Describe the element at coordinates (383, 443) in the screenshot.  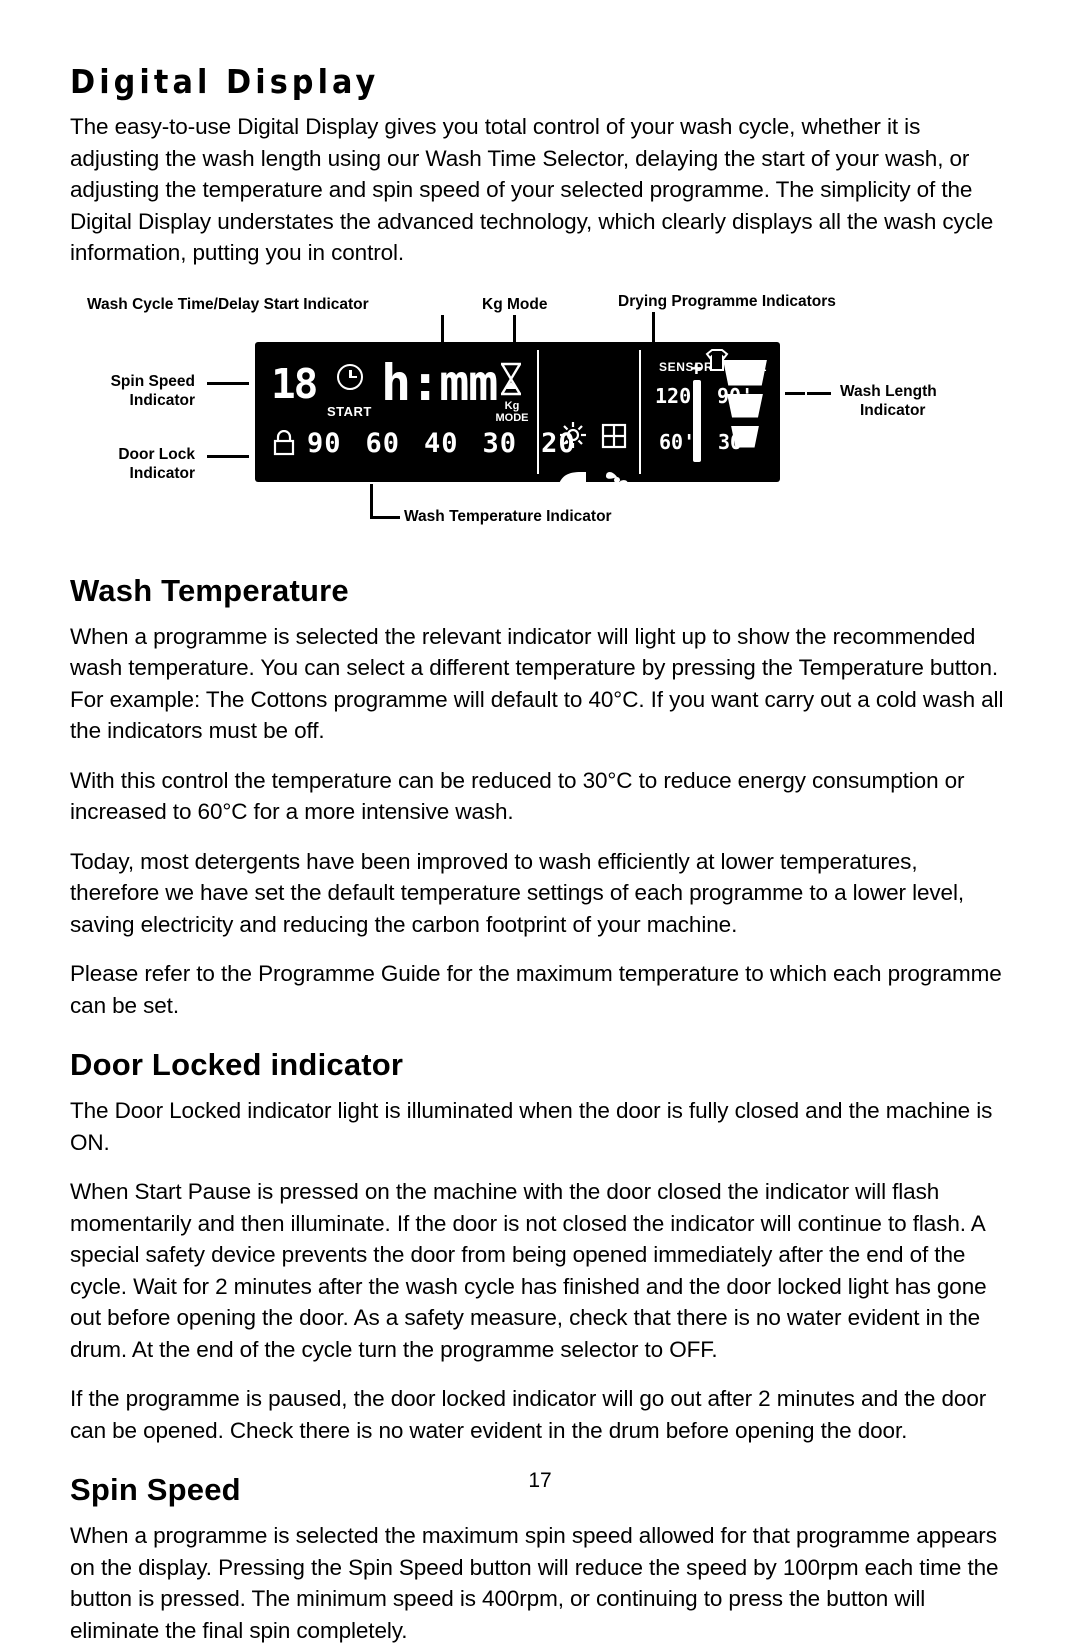
I see `spin-speed-option-1: 60` at that location.